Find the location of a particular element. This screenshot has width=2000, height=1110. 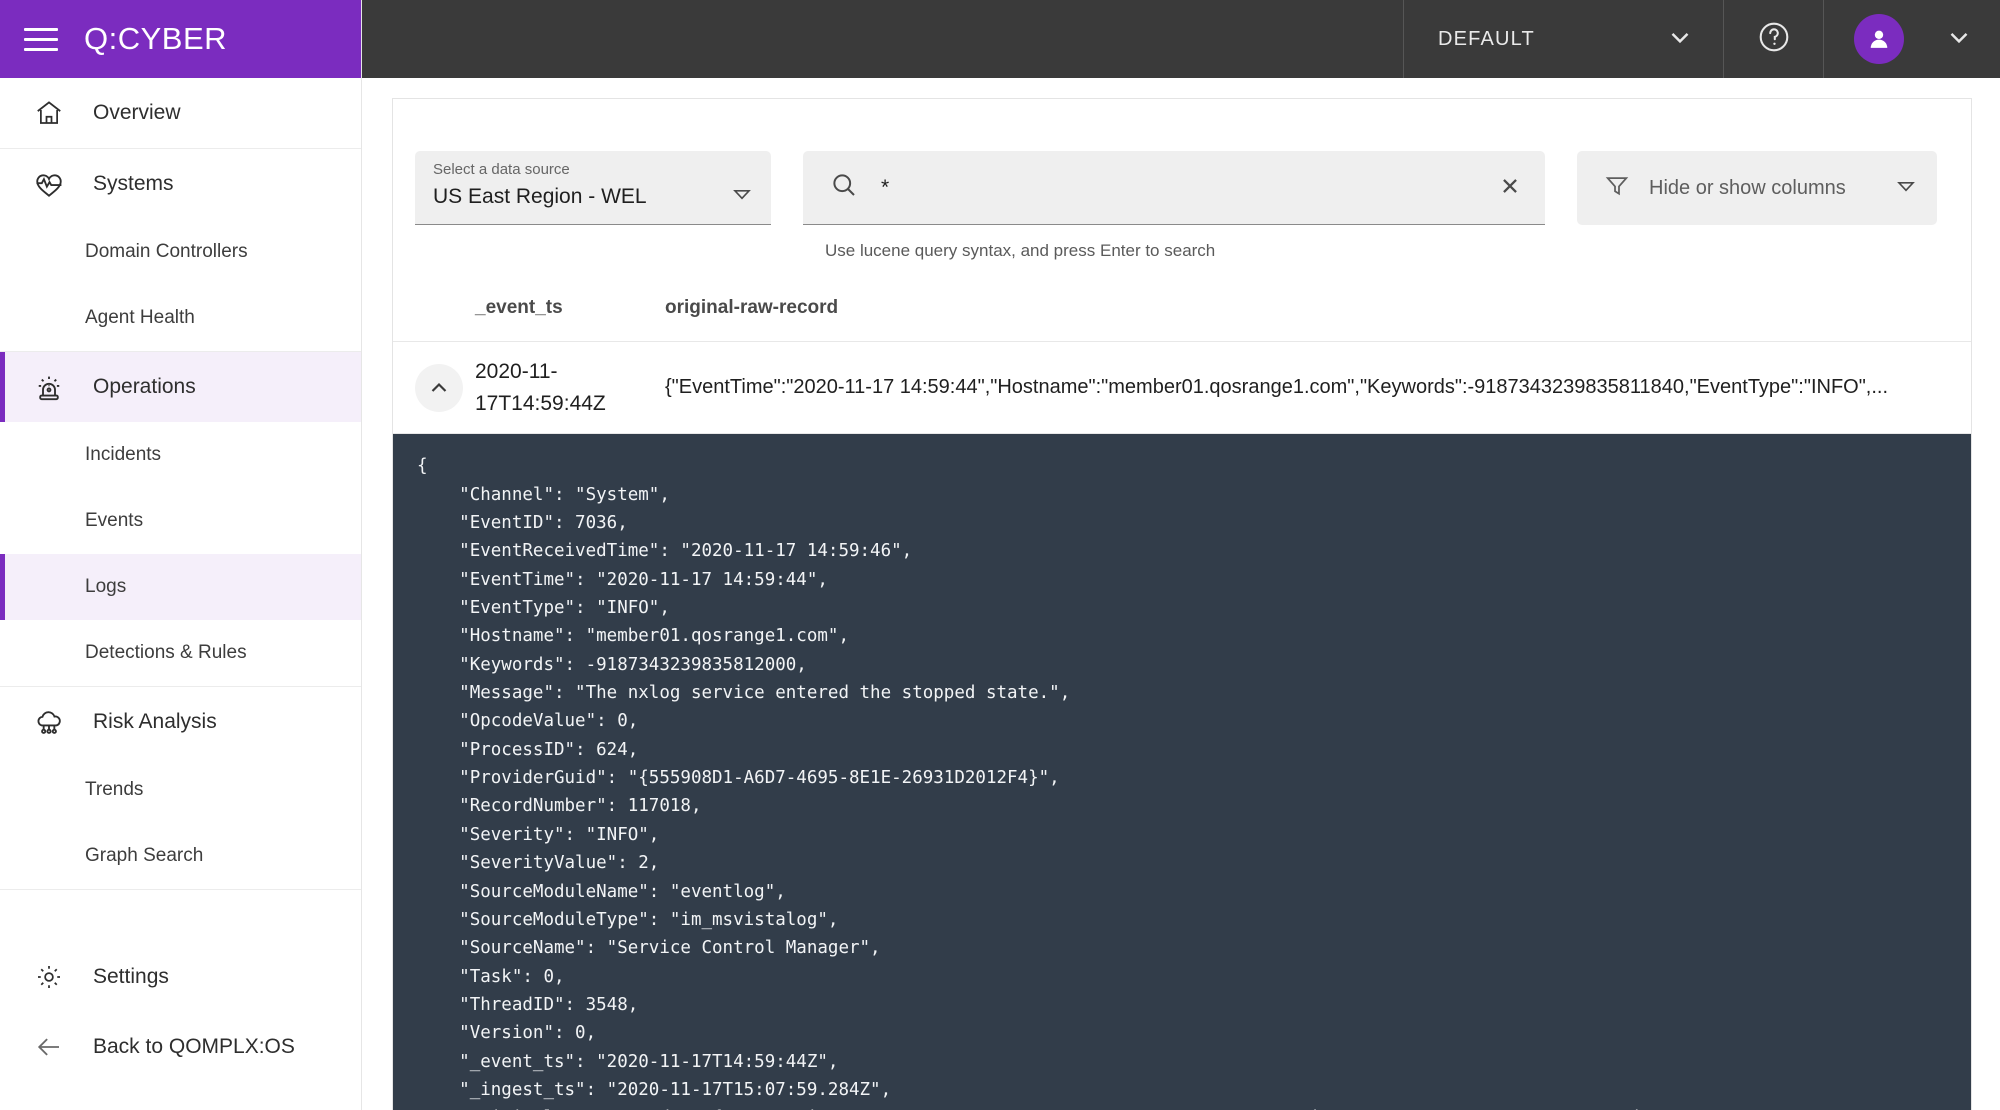

data-source-value: US East Region - WEL is located at coordinates (540, 196).